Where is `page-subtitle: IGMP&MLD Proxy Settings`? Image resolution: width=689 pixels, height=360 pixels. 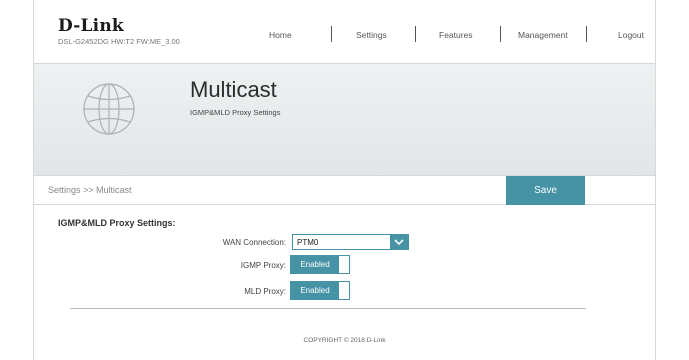
page-subtitle: IGMP&MLD Proxy Settings is located at coordinates (235, 112).